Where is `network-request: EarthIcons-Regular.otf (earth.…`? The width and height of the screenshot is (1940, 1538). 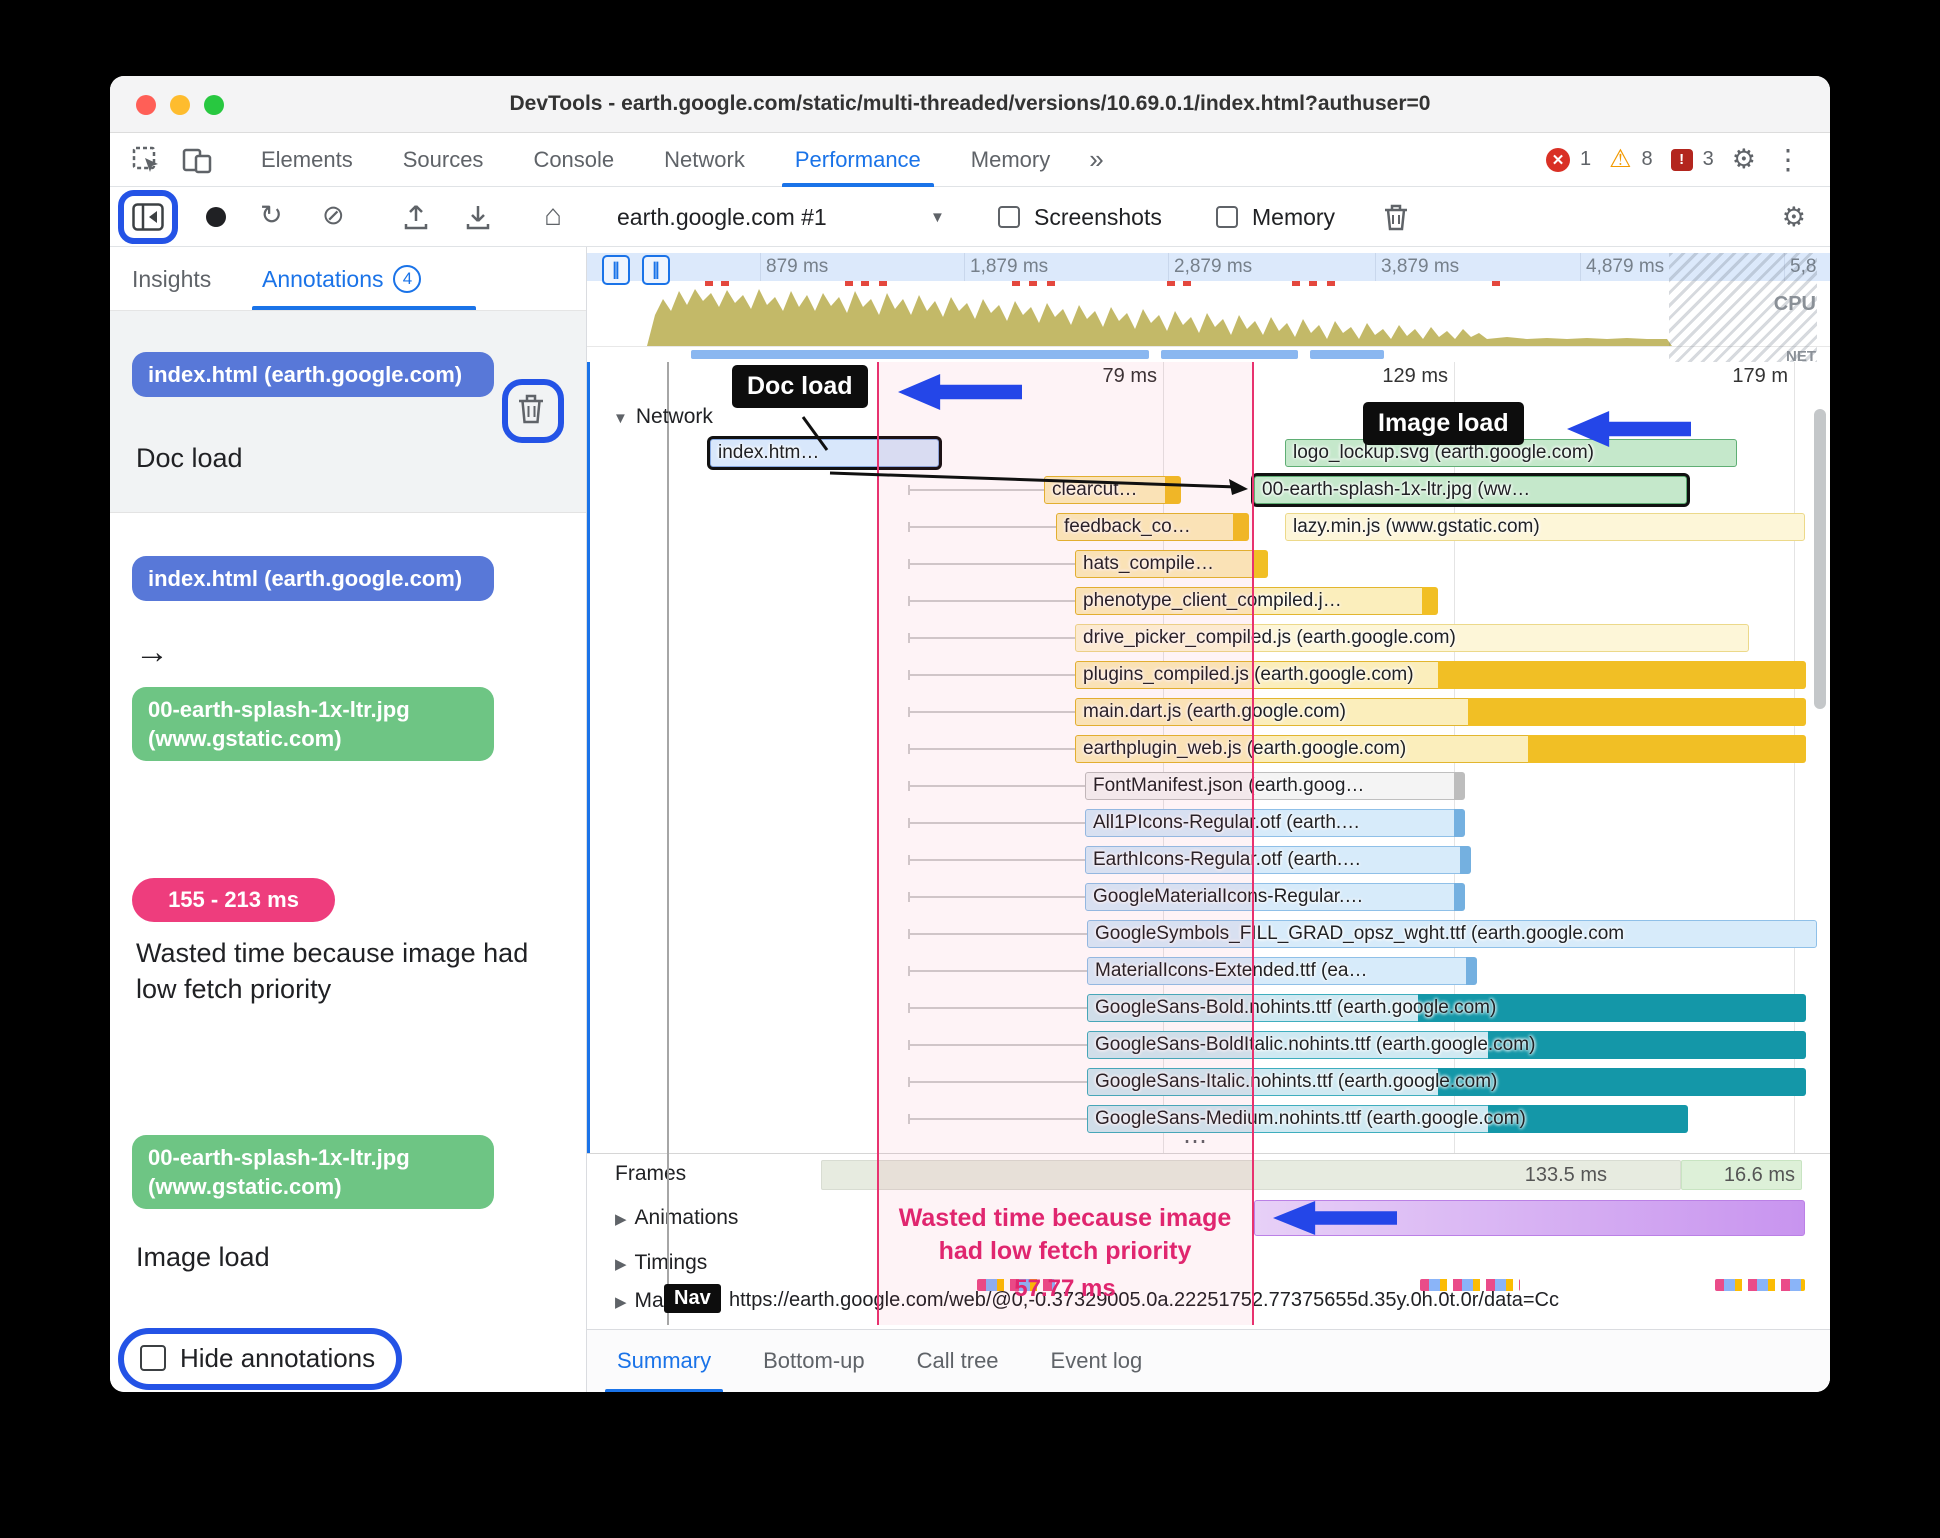 network-request: EarthIcons-Regular.otf (earth.… is located at coordinates (1278, 860).